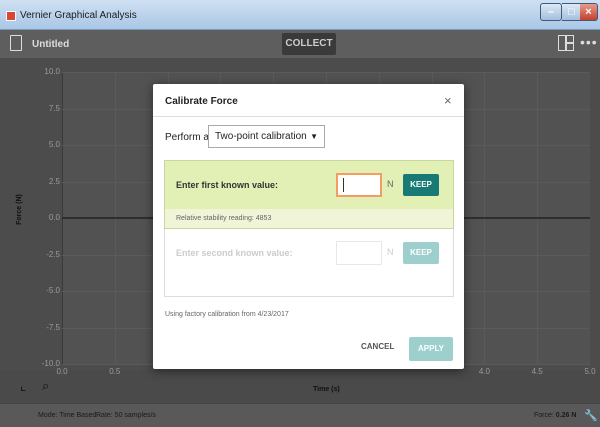 This screenshot has height=427, width=600. I want to click on first-value-label: Enter first known value:, so click(227, 185).